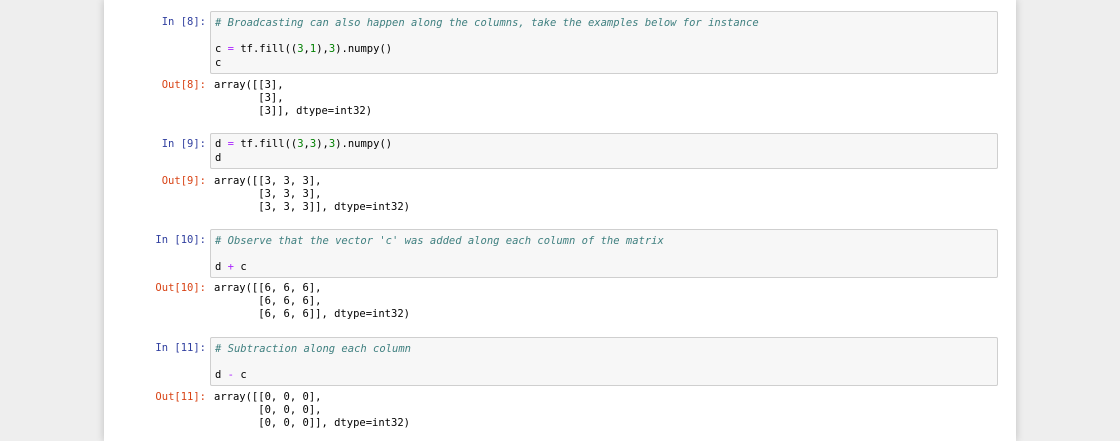 This screenshot has width=1120, height=441. Describe the element at coordinates (604, 151) in the screenshot. I see `code-input: d = tf.fill((3,3),3).numpy() d` at that location.